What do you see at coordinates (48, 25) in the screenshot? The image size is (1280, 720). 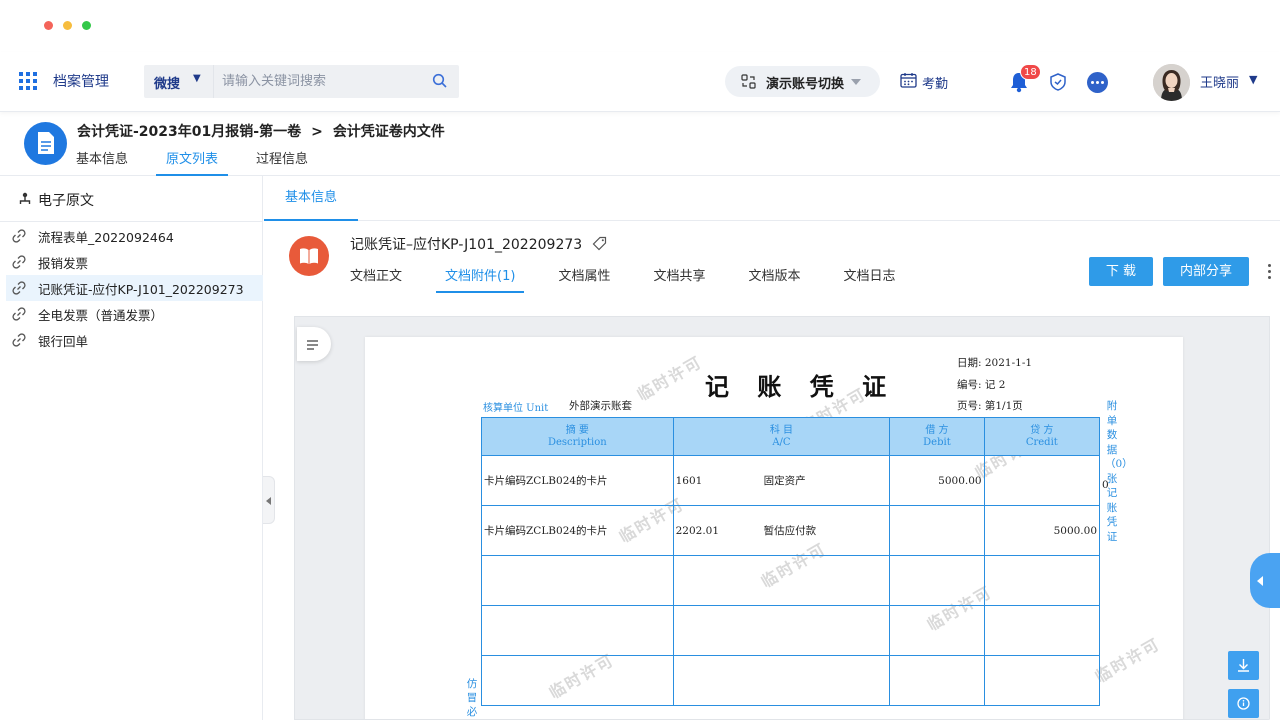 I see `close-window-icon` at bounding box center [48, 25].